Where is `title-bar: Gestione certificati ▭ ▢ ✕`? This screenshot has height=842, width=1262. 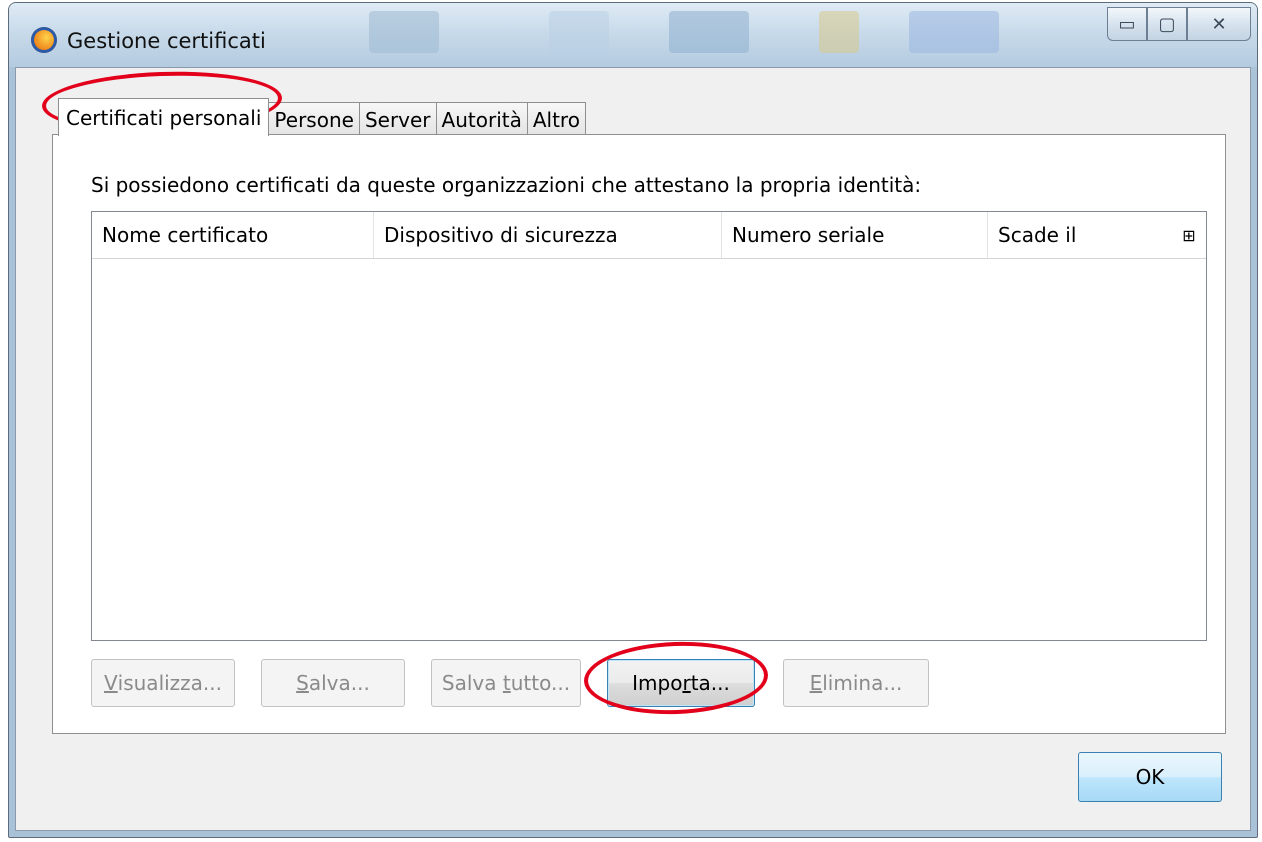
title-bar: Gestione certificati ▭ ▢ ✕ is located at coordinates (633, 35).